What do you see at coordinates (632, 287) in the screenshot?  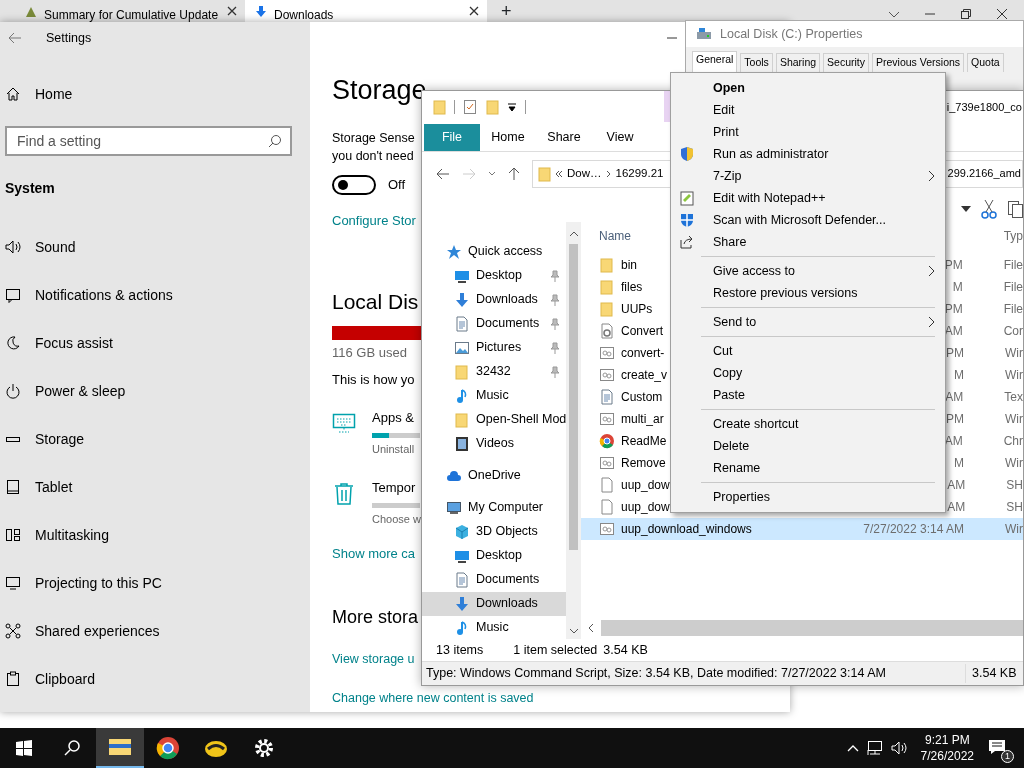 I see `file-name: files` at bounding box center [632, 287].